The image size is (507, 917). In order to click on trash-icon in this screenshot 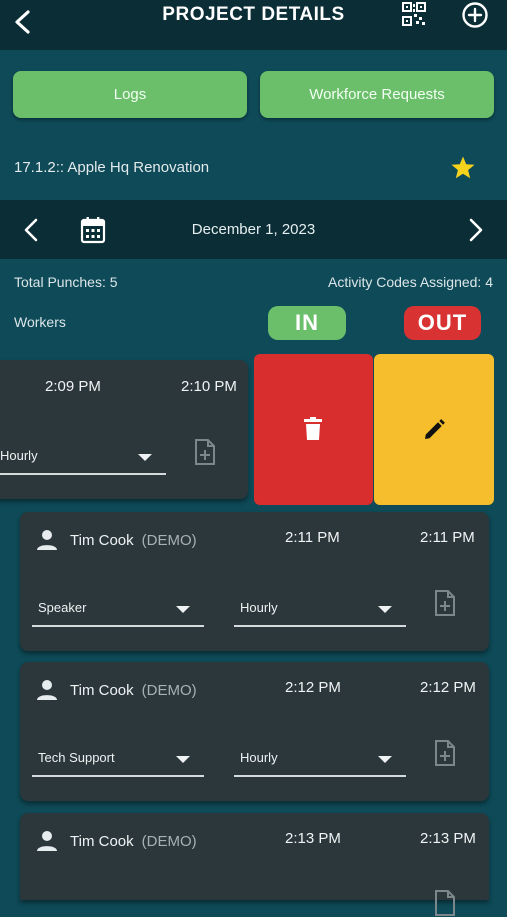, I will do `click(313, 428)`.